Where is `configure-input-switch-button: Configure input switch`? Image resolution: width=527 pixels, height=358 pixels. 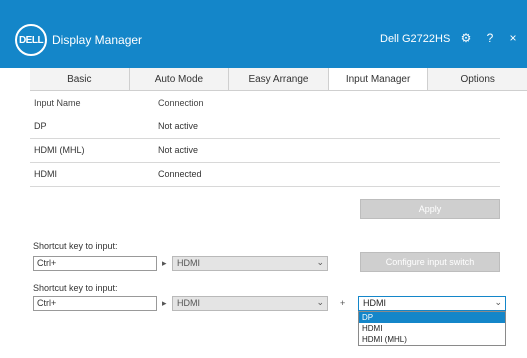 configure-input-switch-button: Configure input switch is located at coordinates (430, 262).